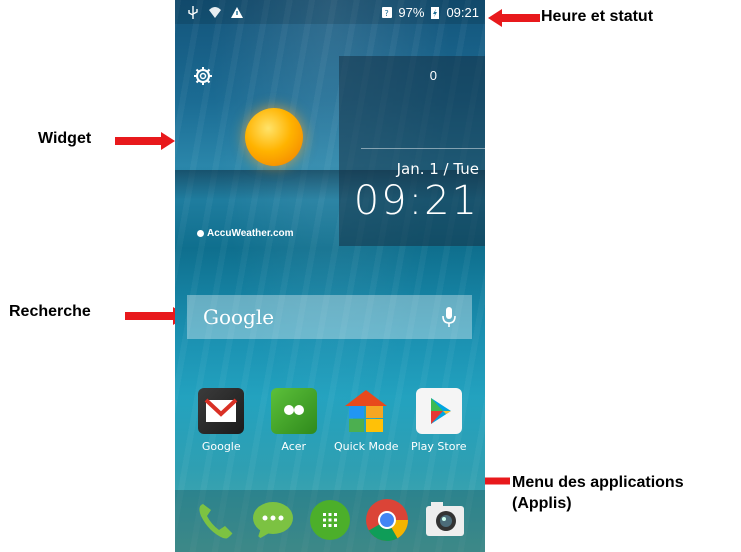 This screenshot has height=552, width=741. What do you see at coordinates (597, 16) in the screenshot?
I see `status-callout-label: Heure et statut` at bounding box center [597, 16].